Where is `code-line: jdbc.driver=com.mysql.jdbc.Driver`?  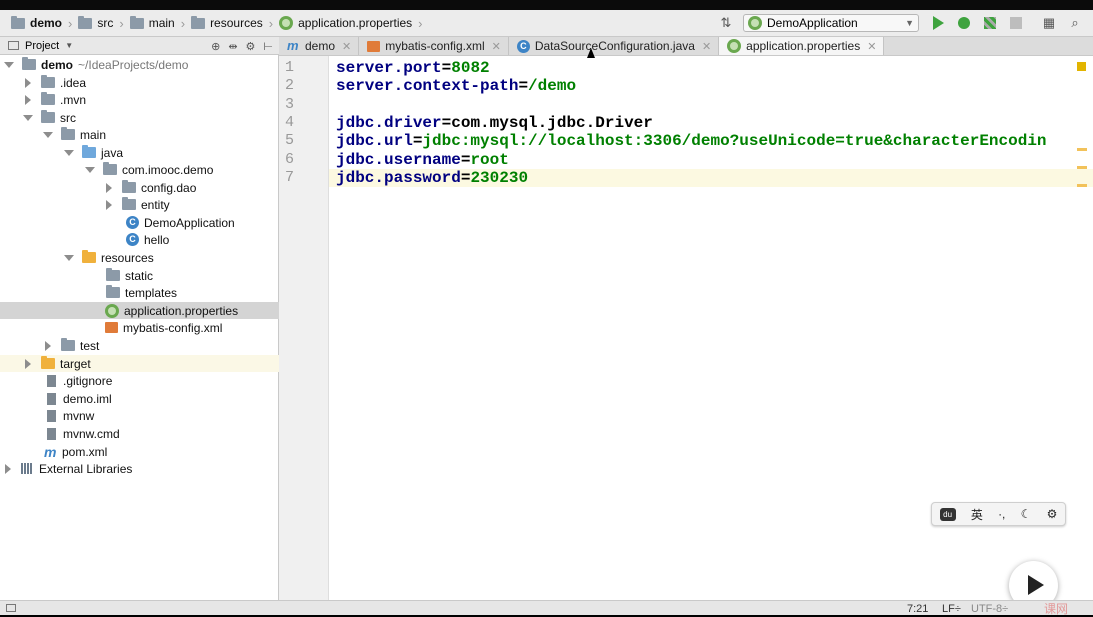
code-line: jdbc.driver=com.mysql.jdbc.Driver is located at coordinates (711, 123).